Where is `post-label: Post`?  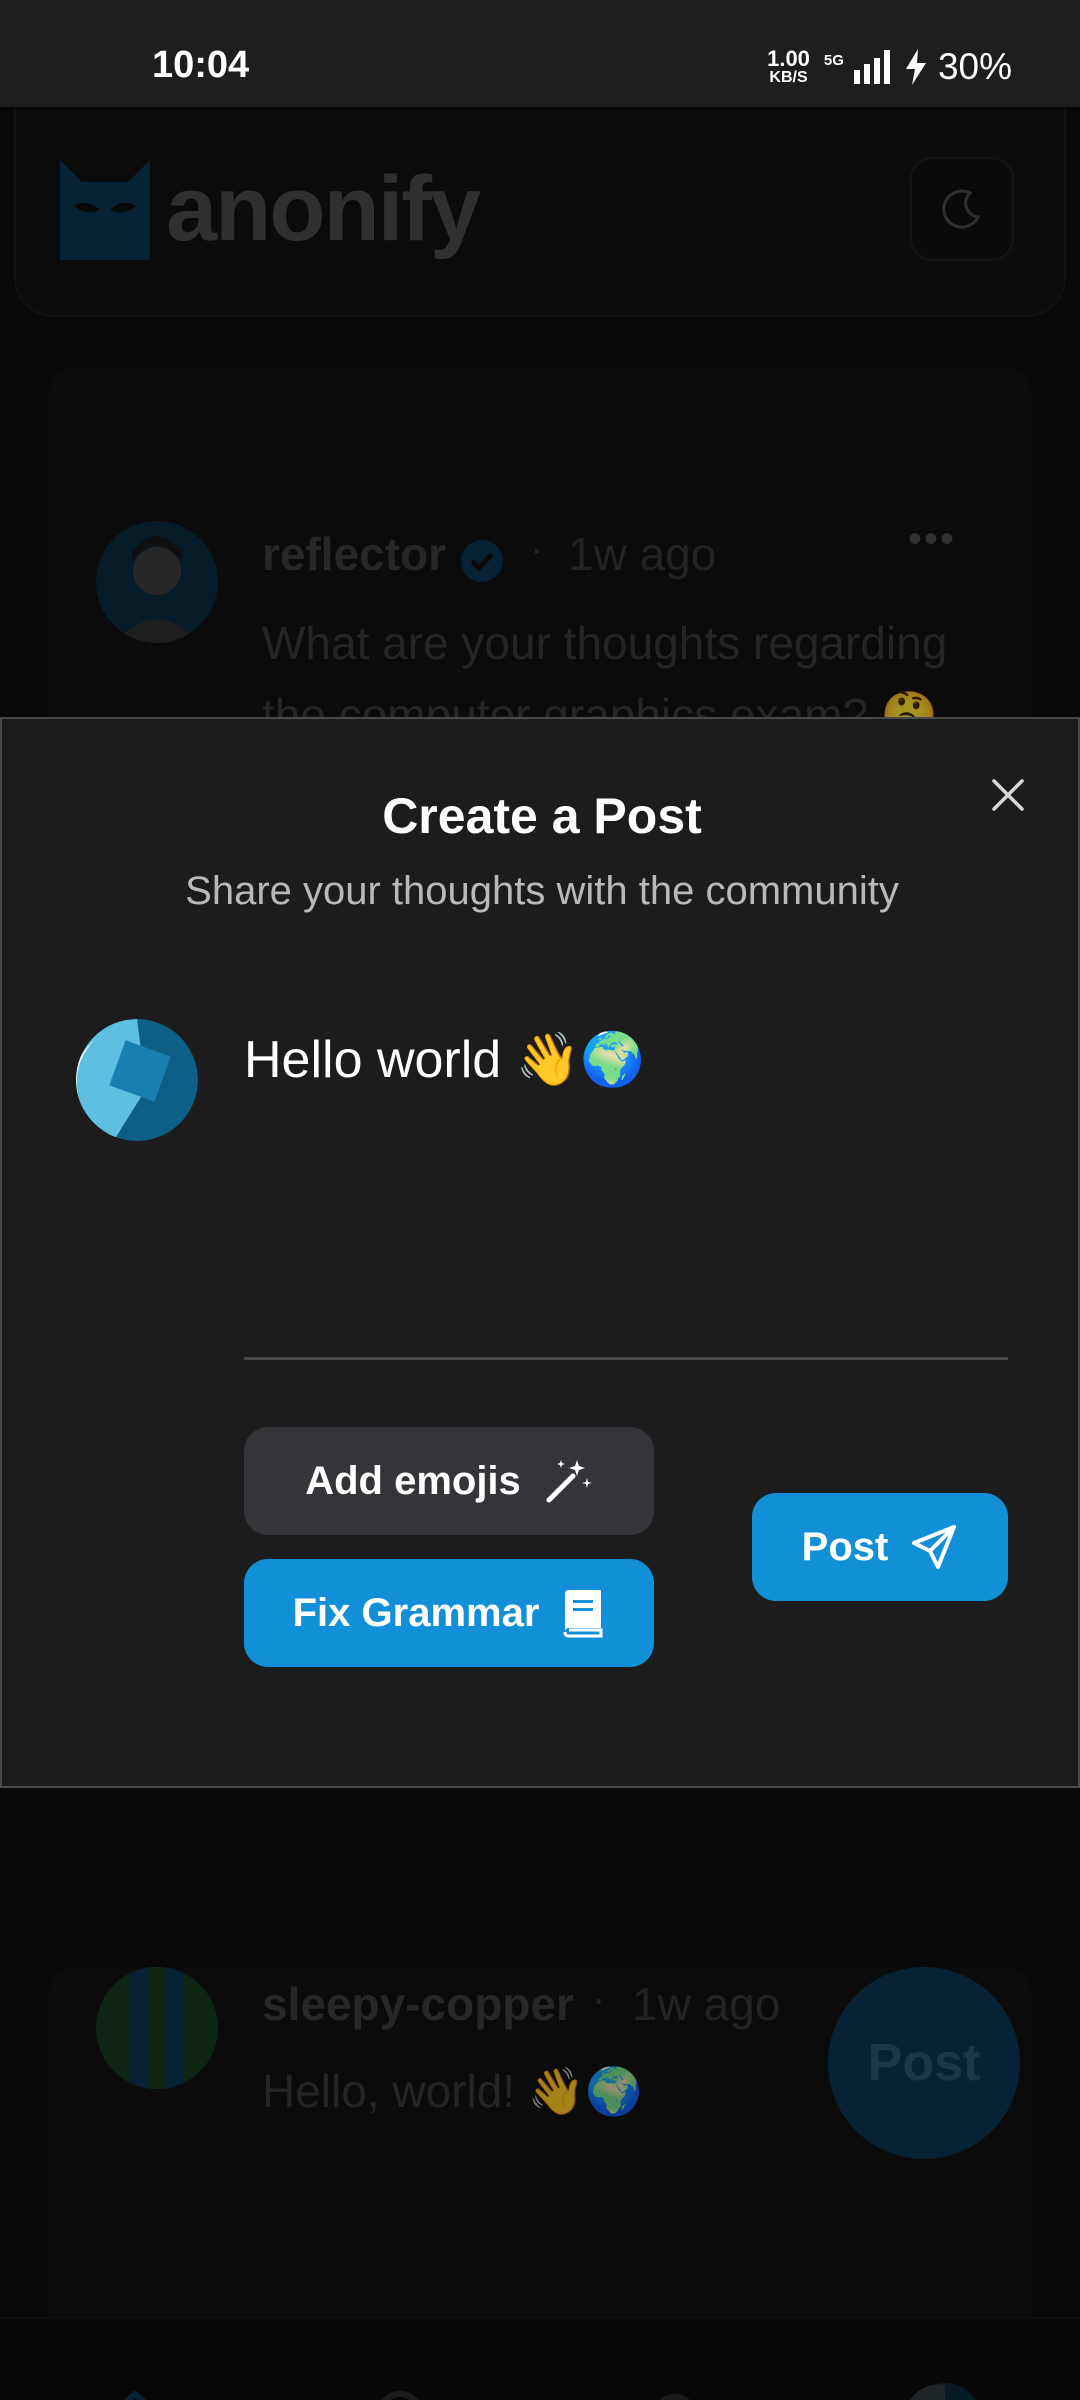
post-label: Post is located at coordinates (845, 1546).